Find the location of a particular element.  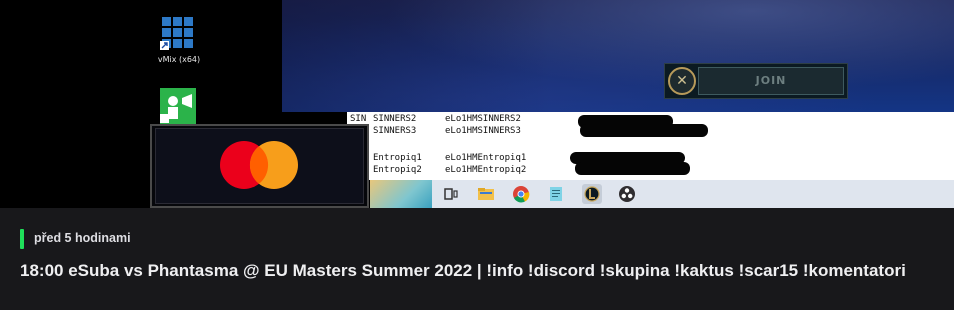

account-name: SINNERS3 is located at coordinates (395, 131).